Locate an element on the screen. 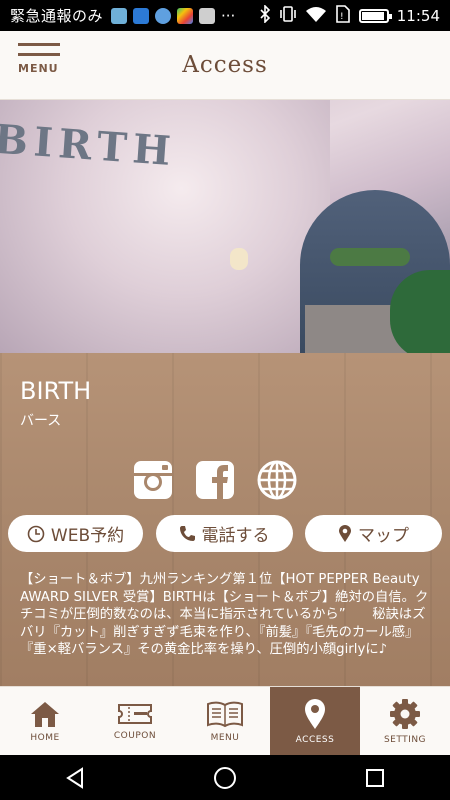  recent-apps-icon is located at coordinates (375, 778).